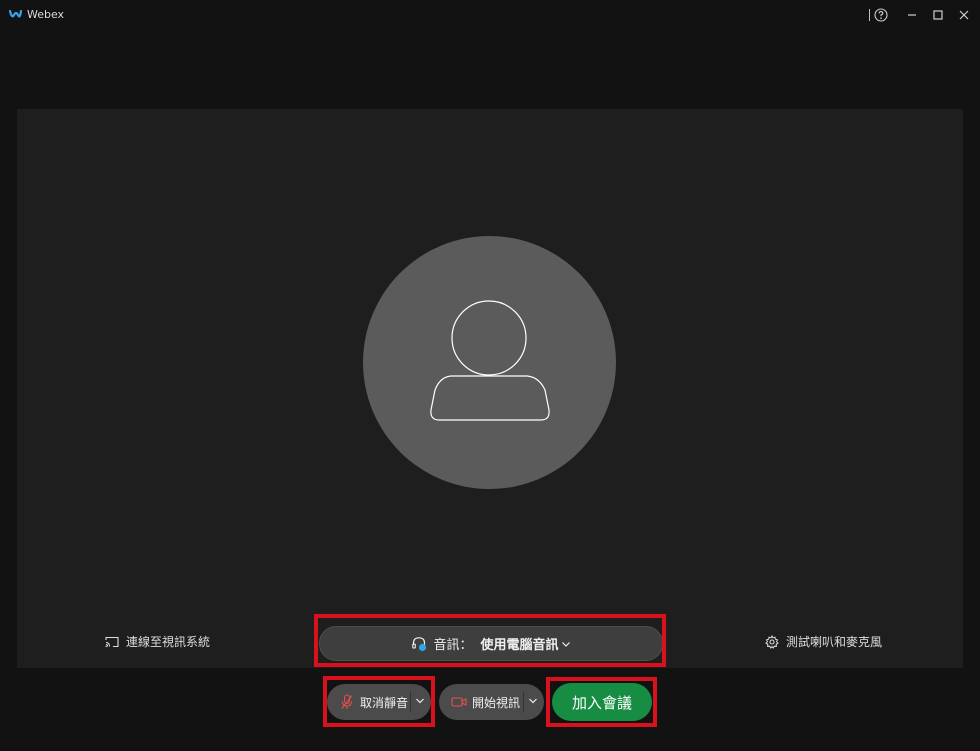 This screenshot has height=751, width=980. Describe the element at coordinates (379, 701) in the screenshot. I see `highlight-box-unmute` at that location.